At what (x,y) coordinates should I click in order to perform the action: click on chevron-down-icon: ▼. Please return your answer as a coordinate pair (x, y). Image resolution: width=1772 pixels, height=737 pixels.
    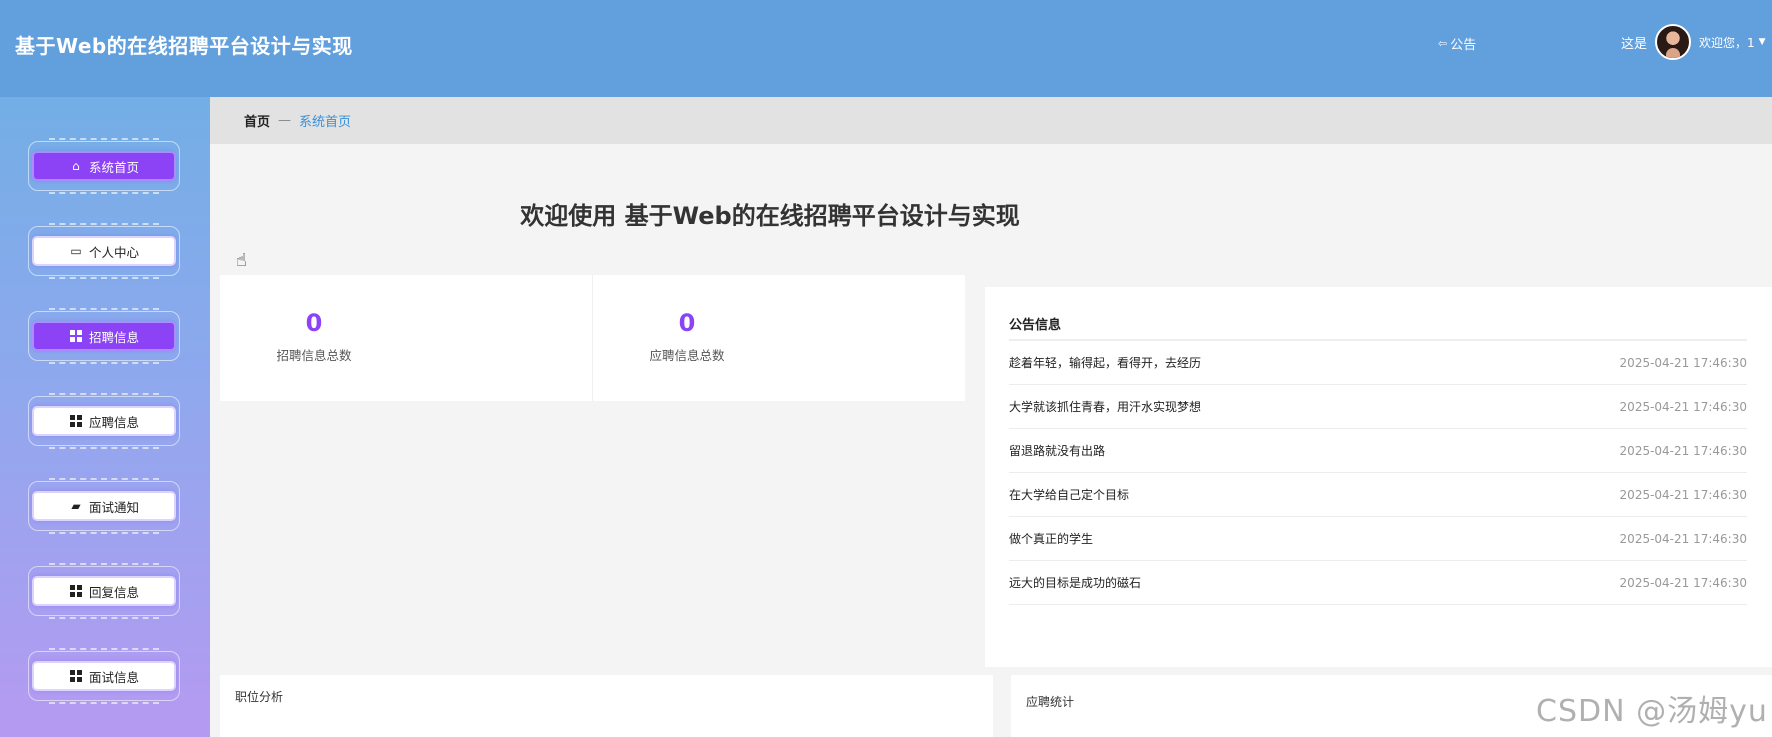
    Looking at the image, I should click on (1762, 42).